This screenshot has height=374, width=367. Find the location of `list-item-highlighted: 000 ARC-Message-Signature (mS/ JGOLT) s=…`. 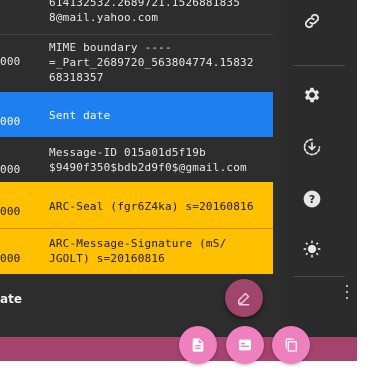

list-item-highlighted: 000 ARC-Message-Signature (mS/ JGOLT) s=… is located at coordinates (136, 251).